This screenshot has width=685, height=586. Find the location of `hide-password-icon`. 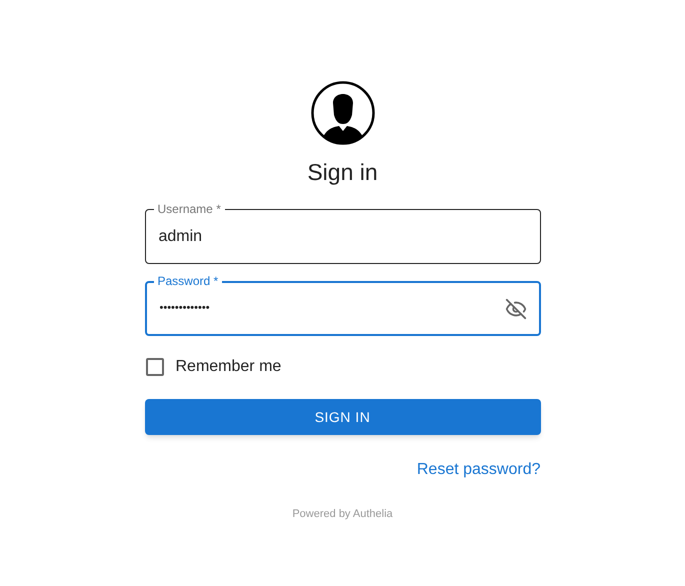

hide-password-icon is located at coordinates (515, 309).